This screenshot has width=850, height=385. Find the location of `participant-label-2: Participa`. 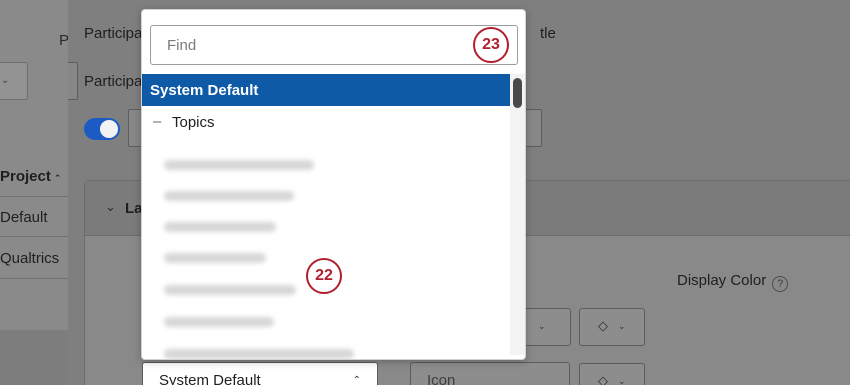

participant-label-2: Participa is located at coordinates (113, 81).